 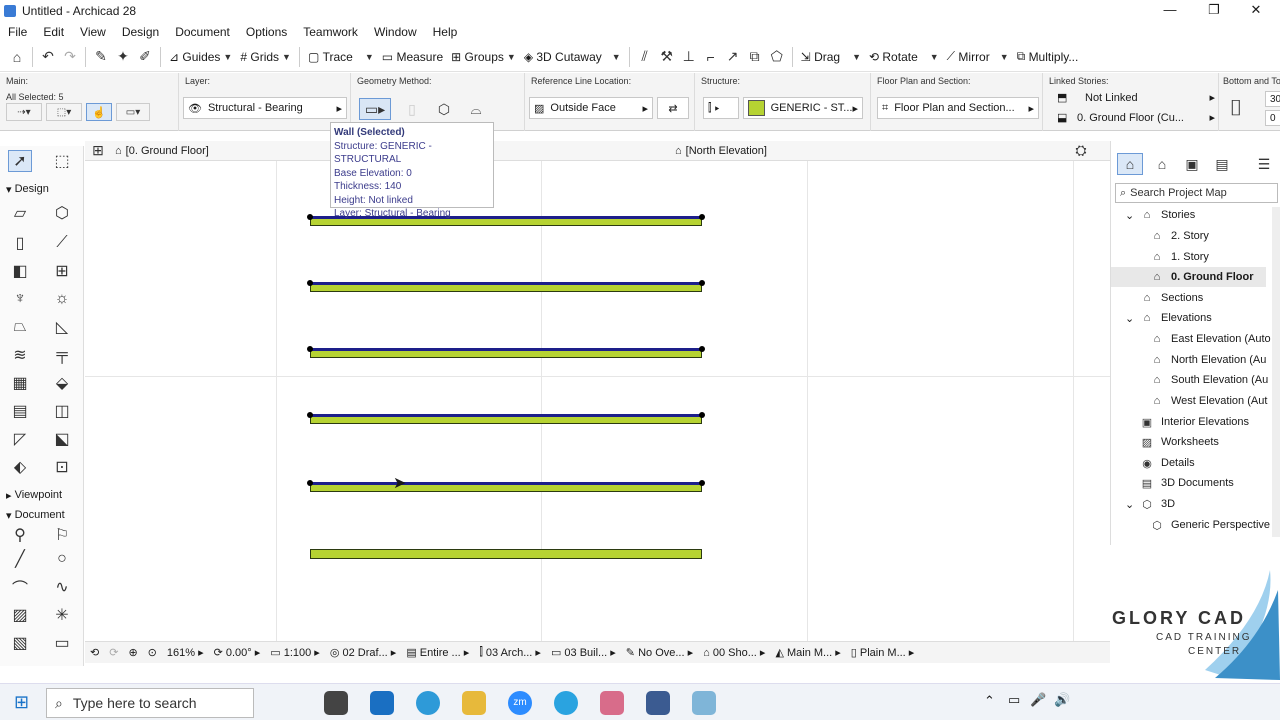 I want to click on tree-3d: ⌄ ⬡ 3D, so click(x=1150, y=504).